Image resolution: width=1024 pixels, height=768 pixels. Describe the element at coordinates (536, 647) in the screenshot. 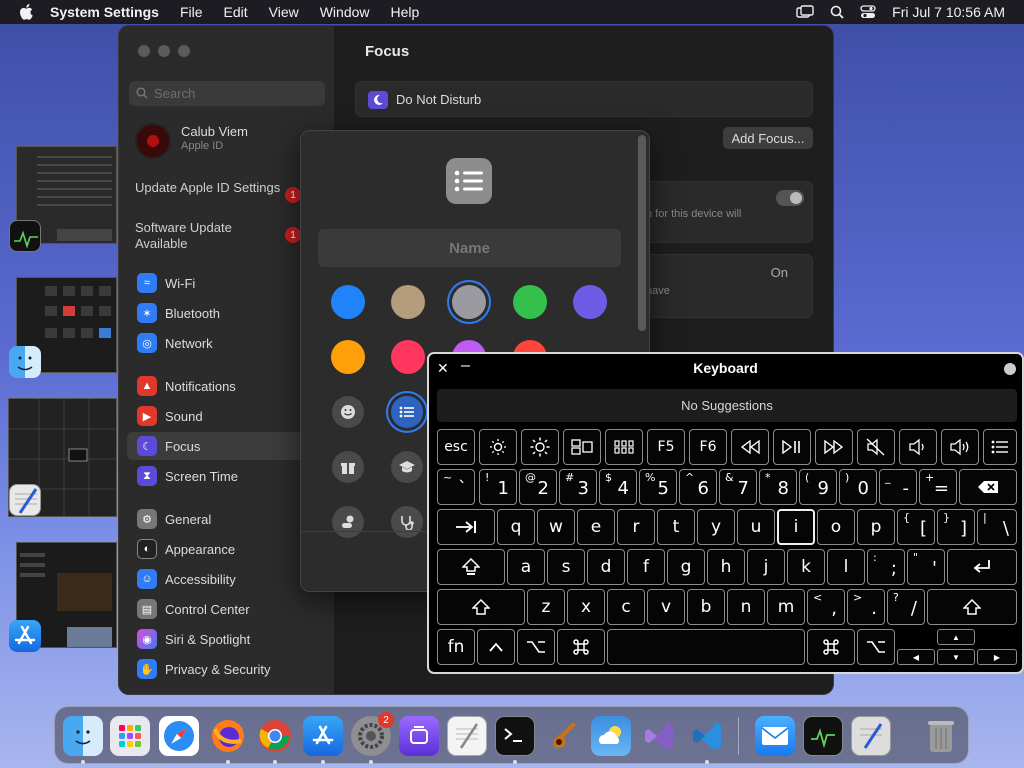

I see `option-icon` at that location.